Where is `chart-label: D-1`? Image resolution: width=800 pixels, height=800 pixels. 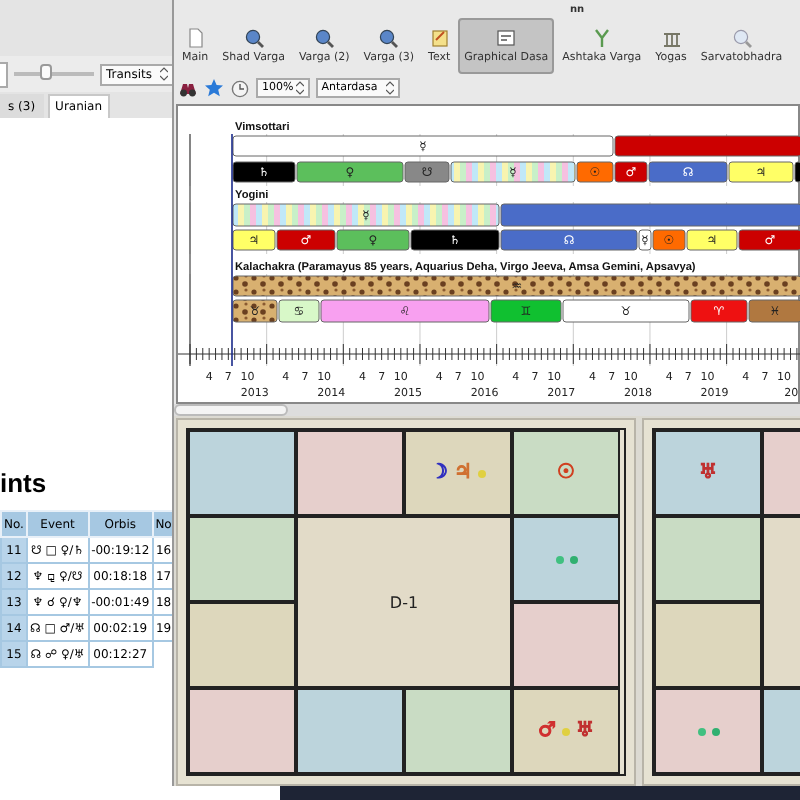 chart-label: D-1 is located at coordinates (404, 602).